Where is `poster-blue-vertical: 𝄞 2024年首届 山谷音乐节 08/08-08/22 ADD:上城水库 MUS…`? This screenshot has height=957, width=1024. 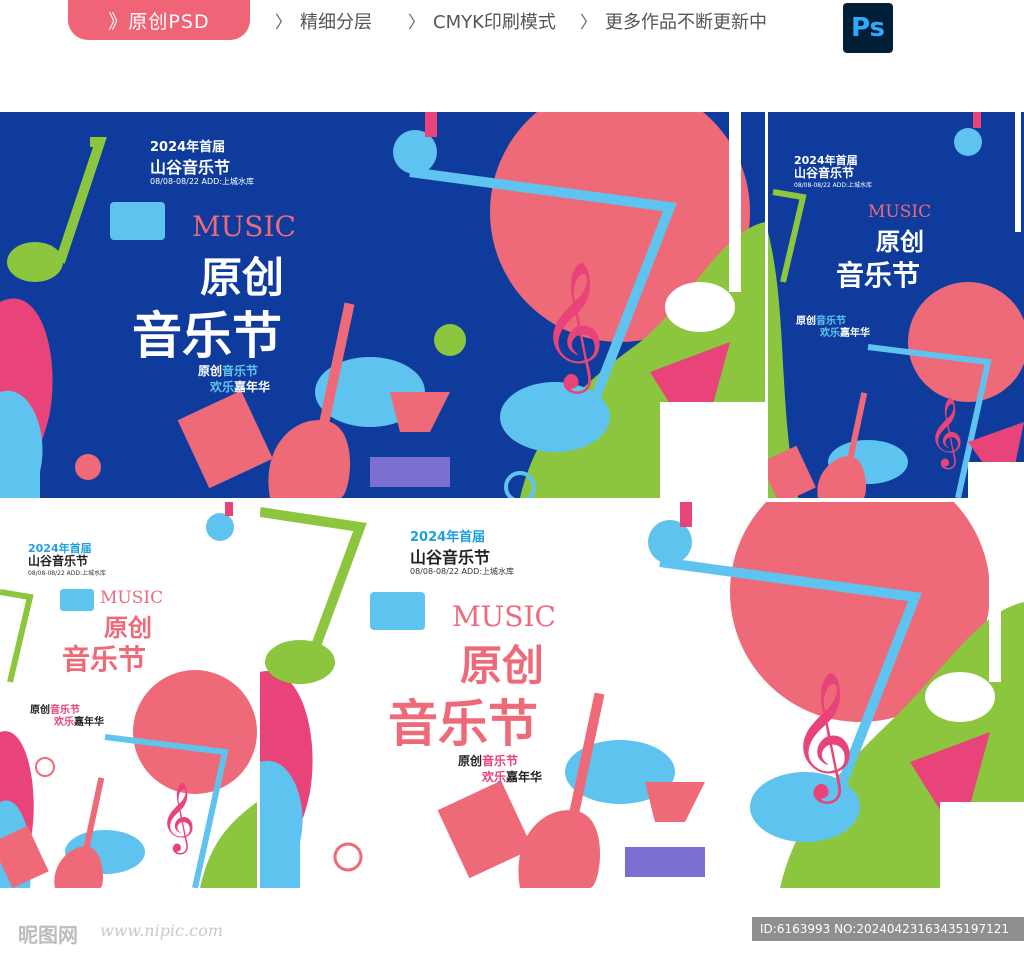
poster-blue-vertical: 𝄞 2024年首届 山谷音乐节 08/08-08/22 ADD:上城水库 MUS… is located at coordinates (896, 305).